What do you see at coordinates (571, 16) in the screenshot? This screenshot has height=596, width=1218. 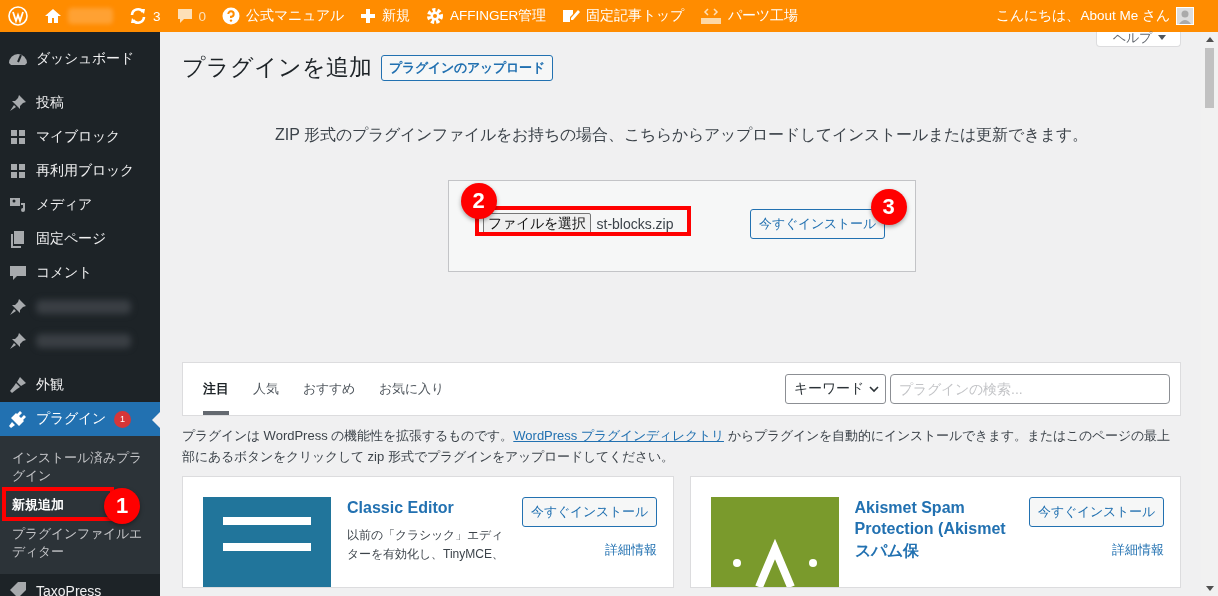 I see `edit-icon` at bounding box center [571, 16].